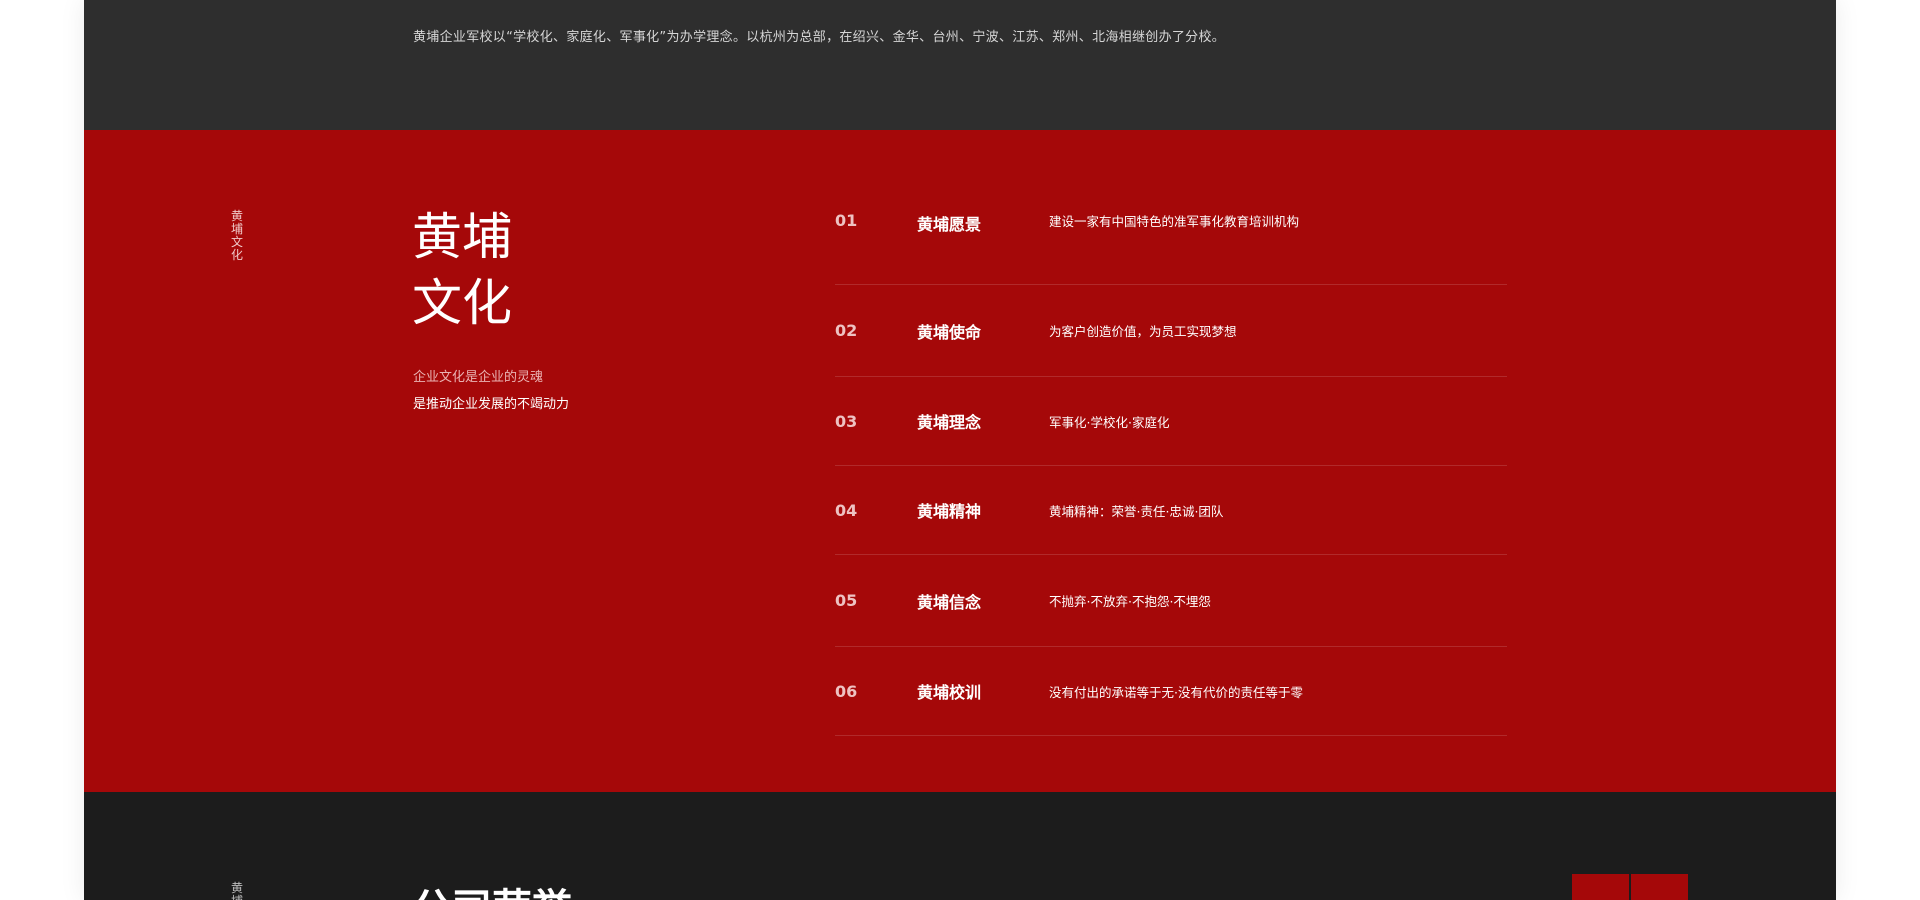 The width and height of the screenshot is (1920, 900). What do you see at coordinates (846, 220) in the screenshot?
I see `value-number: 01` at bounding box center [846, 220].